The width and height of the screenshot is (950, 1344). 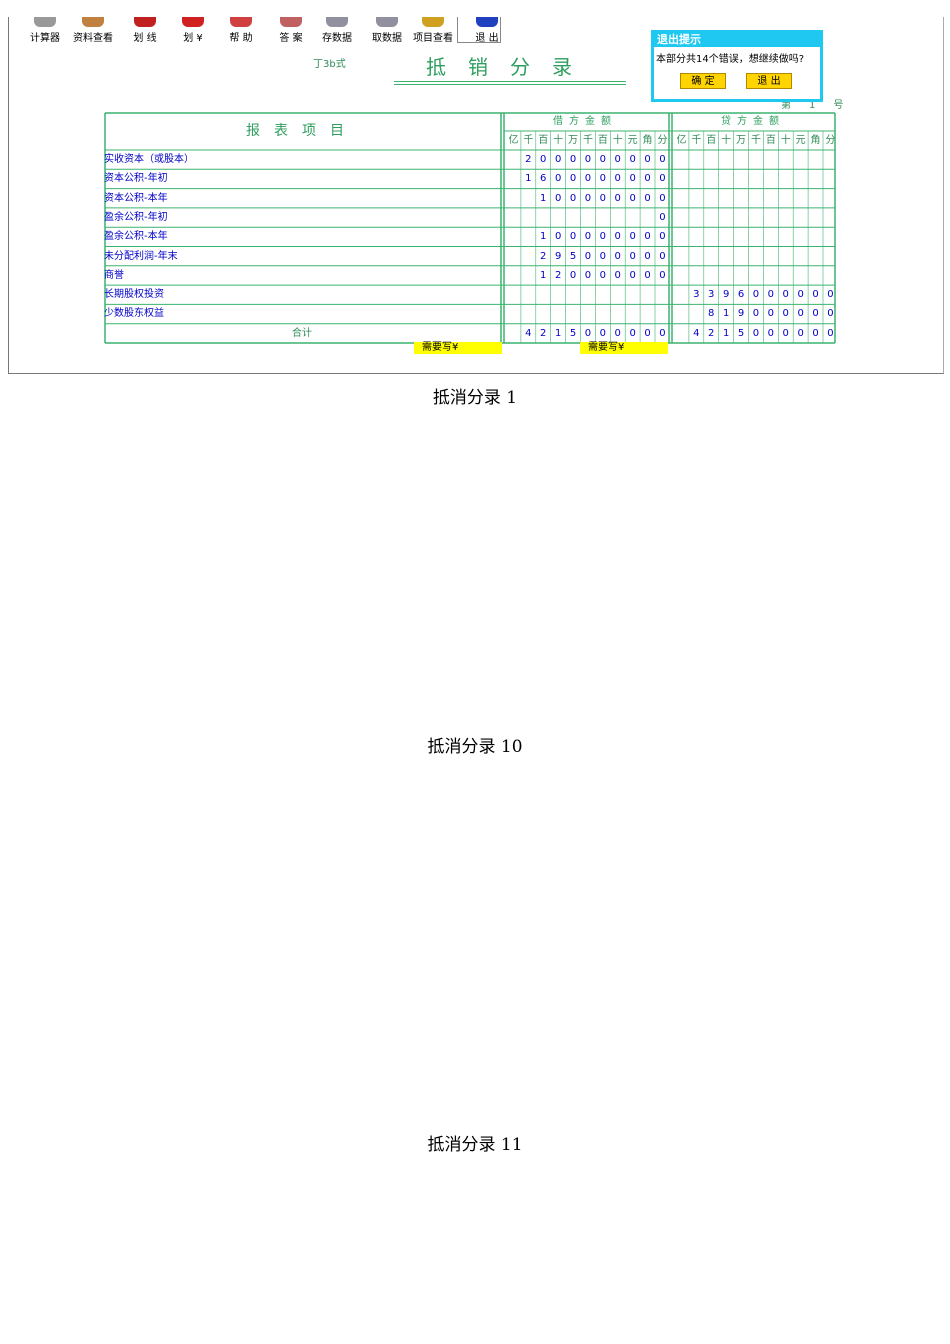 What do you see at coordinates (711, 313) in the screenshot?
I see `credit-digit-cell: 8` at bounding box center [711, 313].